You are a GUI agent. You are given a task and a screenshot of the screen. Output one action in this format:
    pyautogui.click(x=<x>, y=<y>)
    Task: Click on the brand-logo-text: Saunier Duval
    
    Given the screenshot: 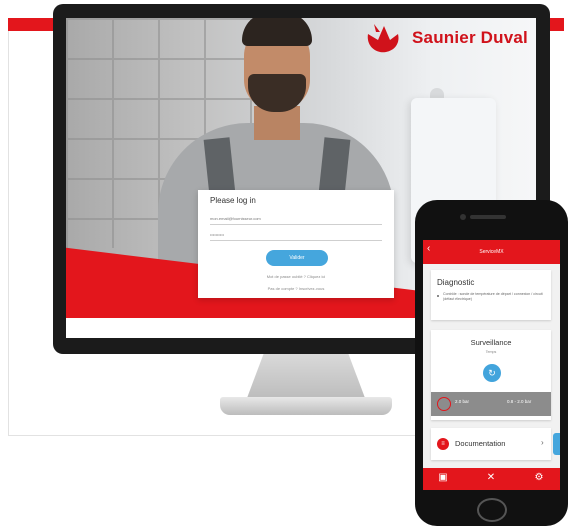 What is the action you would take?
    pyautogui.click(x=470, y=37)
    